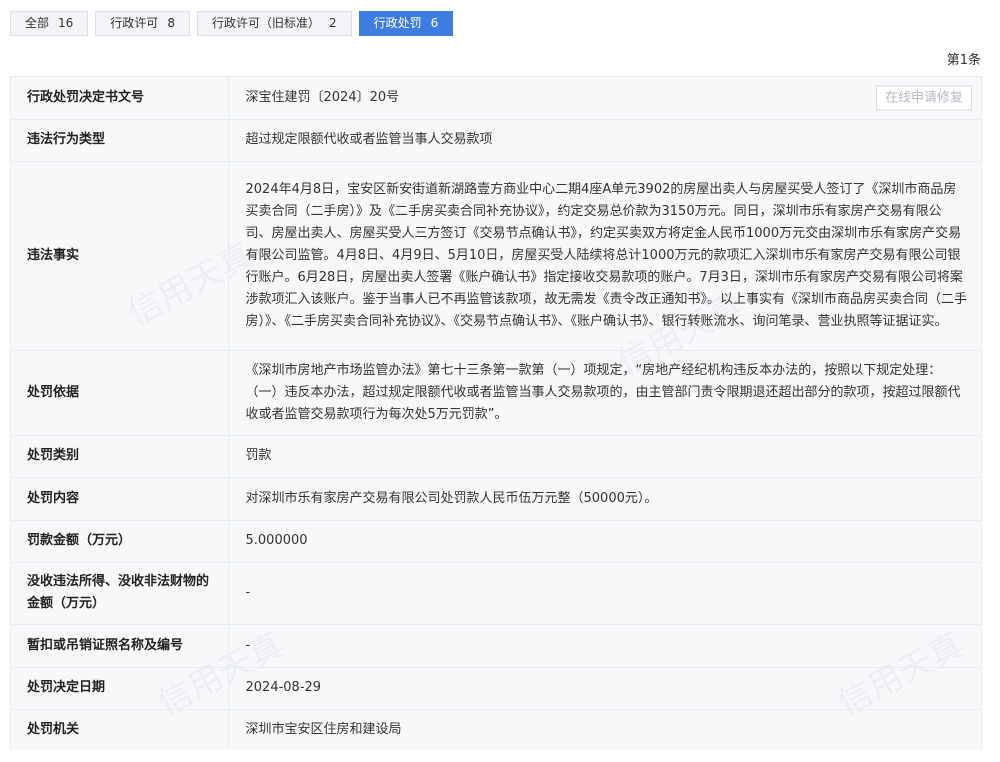 This screenshot has width=1000, height=762. What do you see at coordinates (120, 645) in the screenshot?
I see `row-label: 暂扣或吊销证照名称及编号` at bounding box center [120, 645].